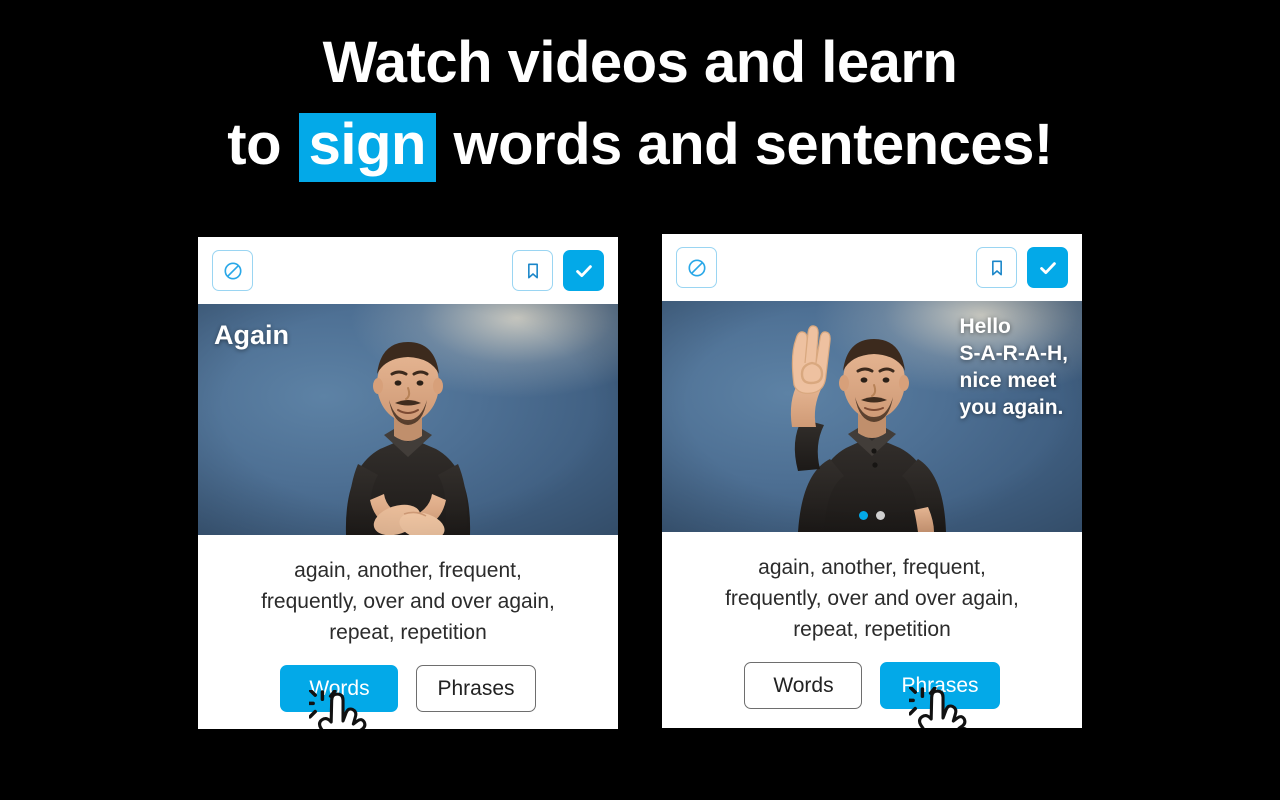 The width and height of the screenshot is (1280, 800). What do you see at coordinates (985, 326) in the screenshot?
I see `phrase-line-1: Hello` at bounding box center [985, 326].